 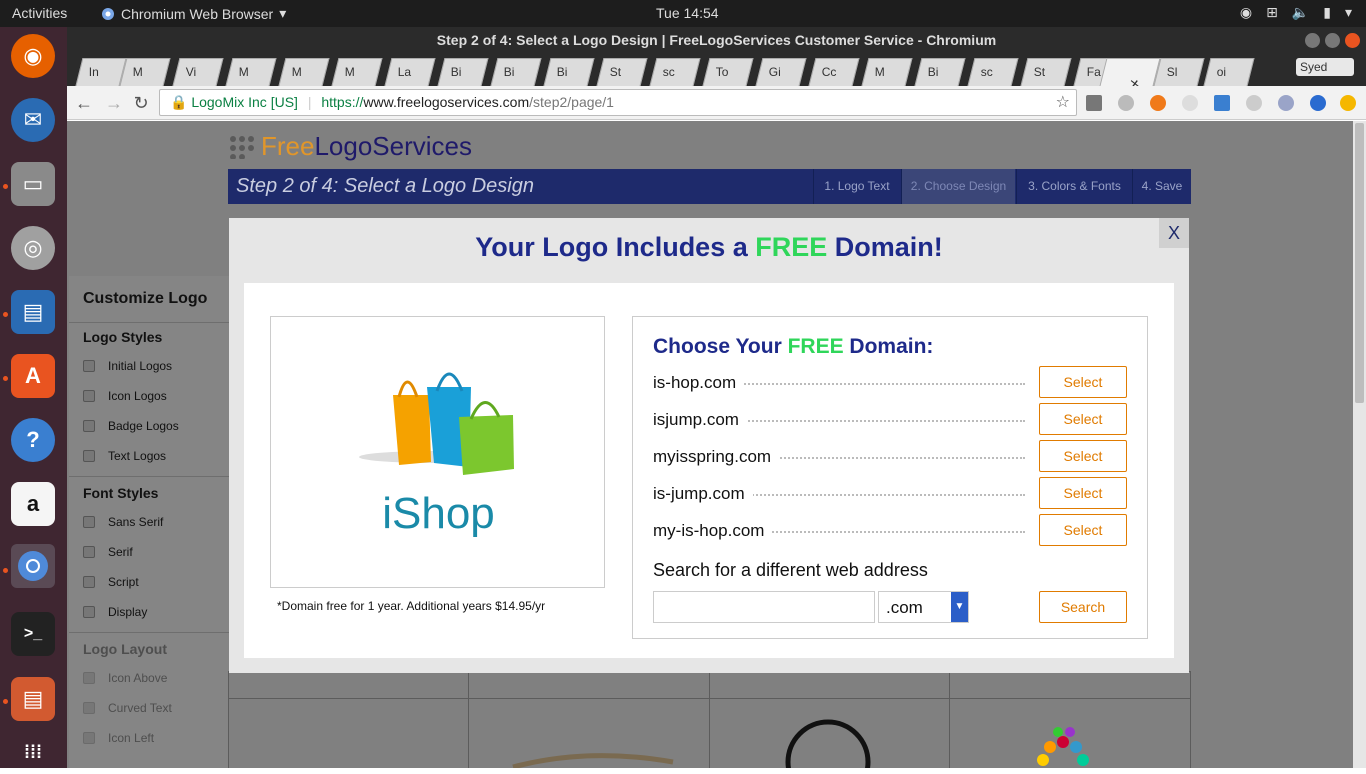 What do you see at coordinates (1229, 72) in the screenshot?
I see `tab: oi` at bounding box center [1229, 72].